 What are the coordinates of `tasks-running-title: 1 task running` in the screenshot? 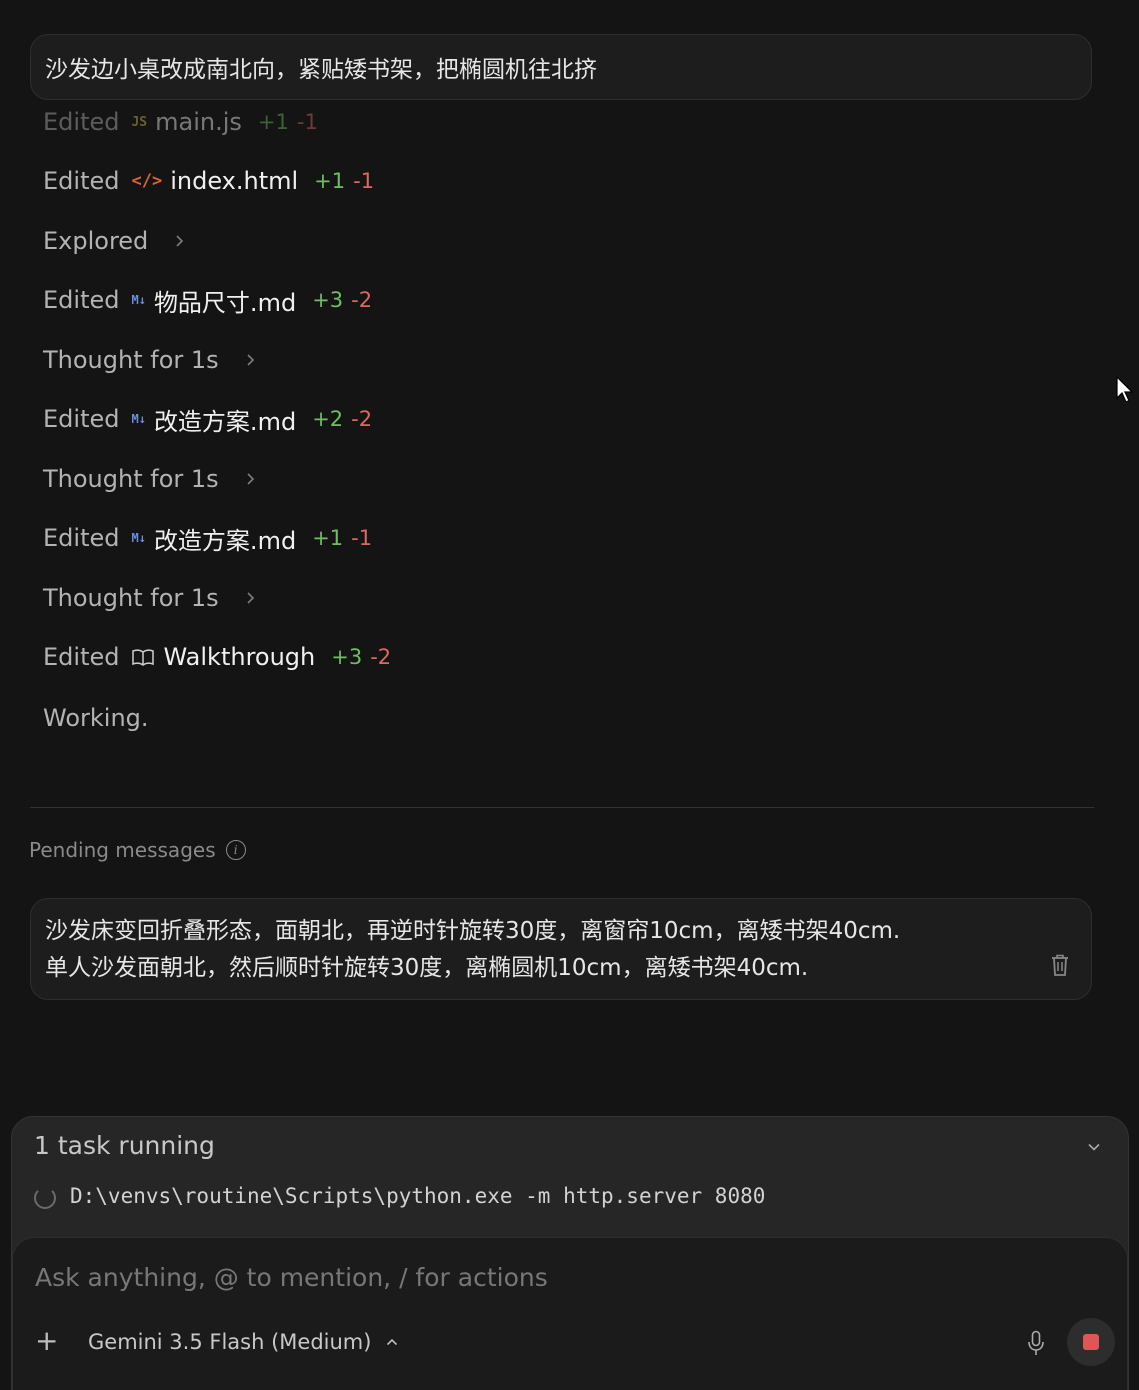 It's located at (124, 1145).